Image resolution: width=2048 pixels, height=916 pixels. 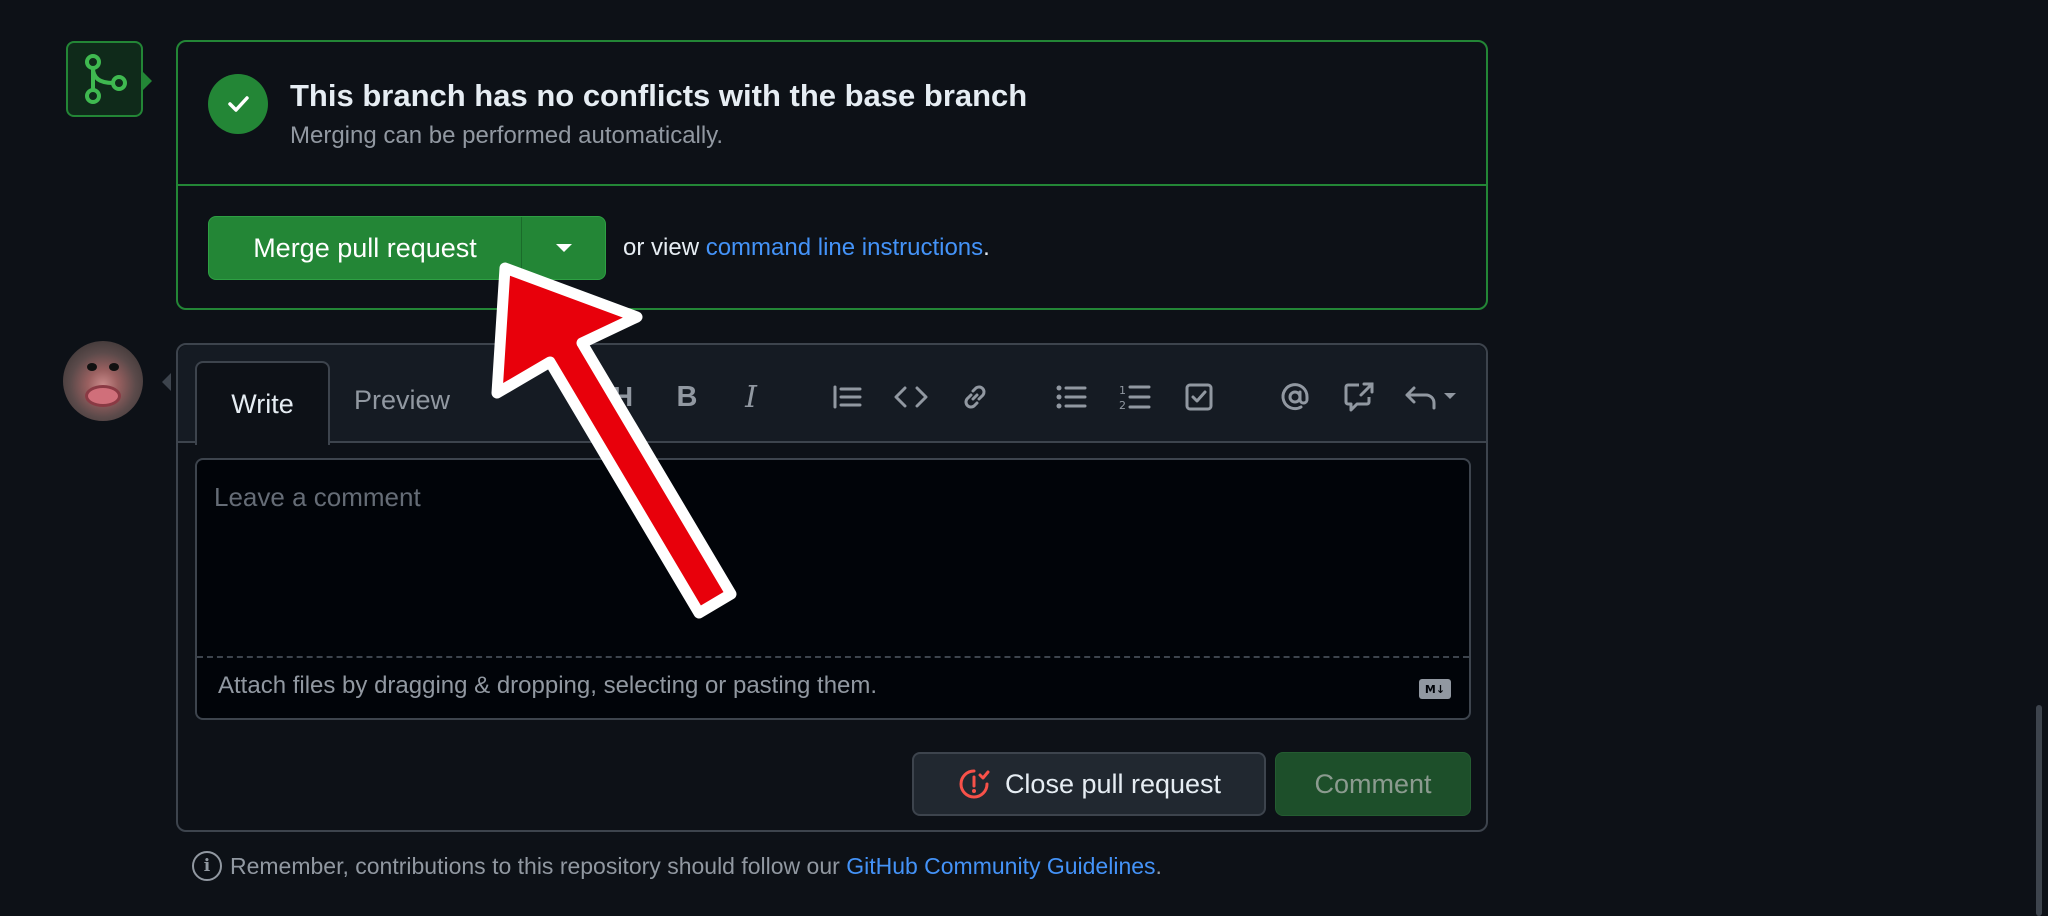 What do you see at coordinates (1071, 397) in the screenshot?
I see `unordered-list-icon` at bounding box center [1071, 397].